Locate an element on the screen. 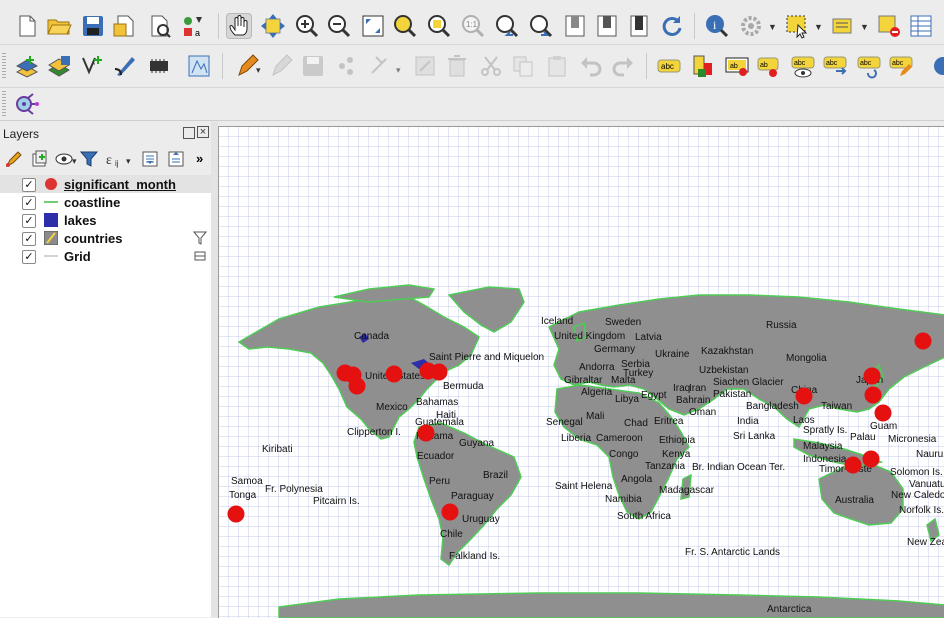  add-wms-icon is located at coordinates (125, 66).